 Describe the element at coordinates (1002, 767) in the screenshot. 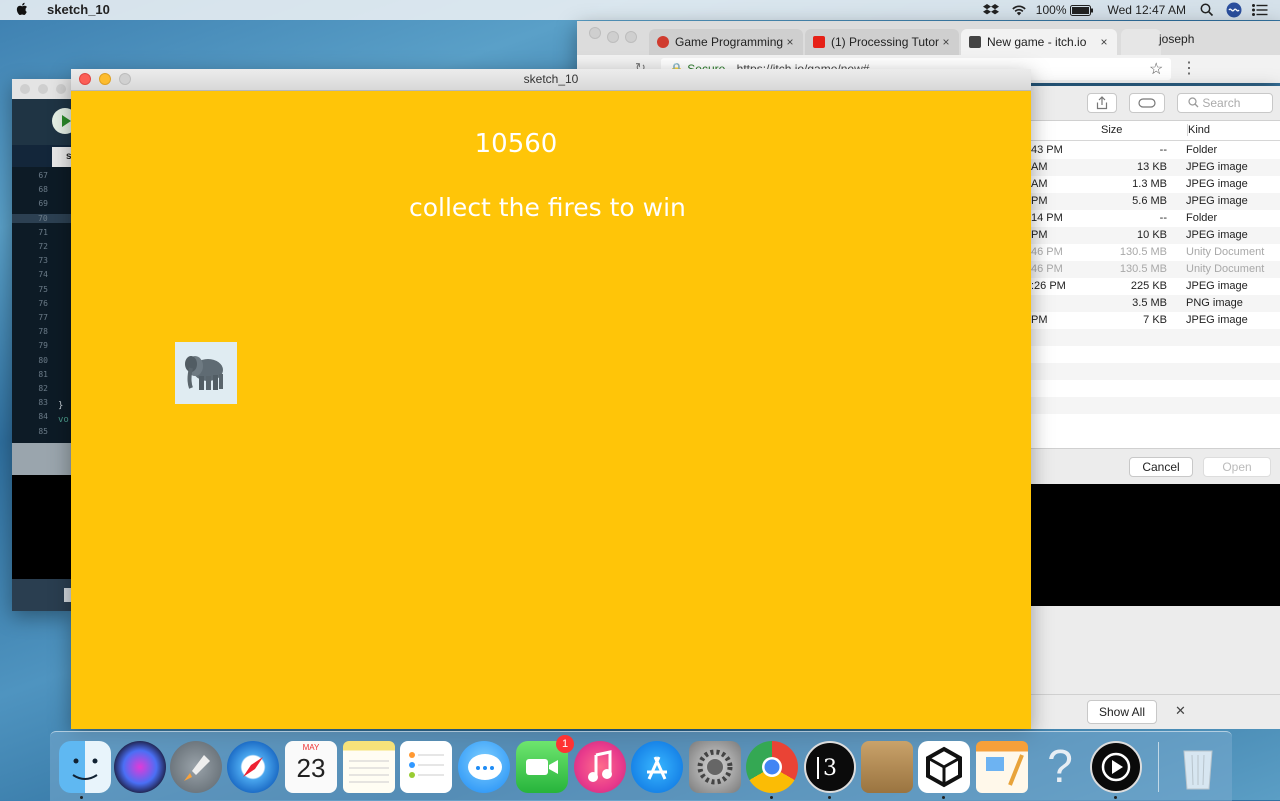

I see `pages-dock-icon` at that location.